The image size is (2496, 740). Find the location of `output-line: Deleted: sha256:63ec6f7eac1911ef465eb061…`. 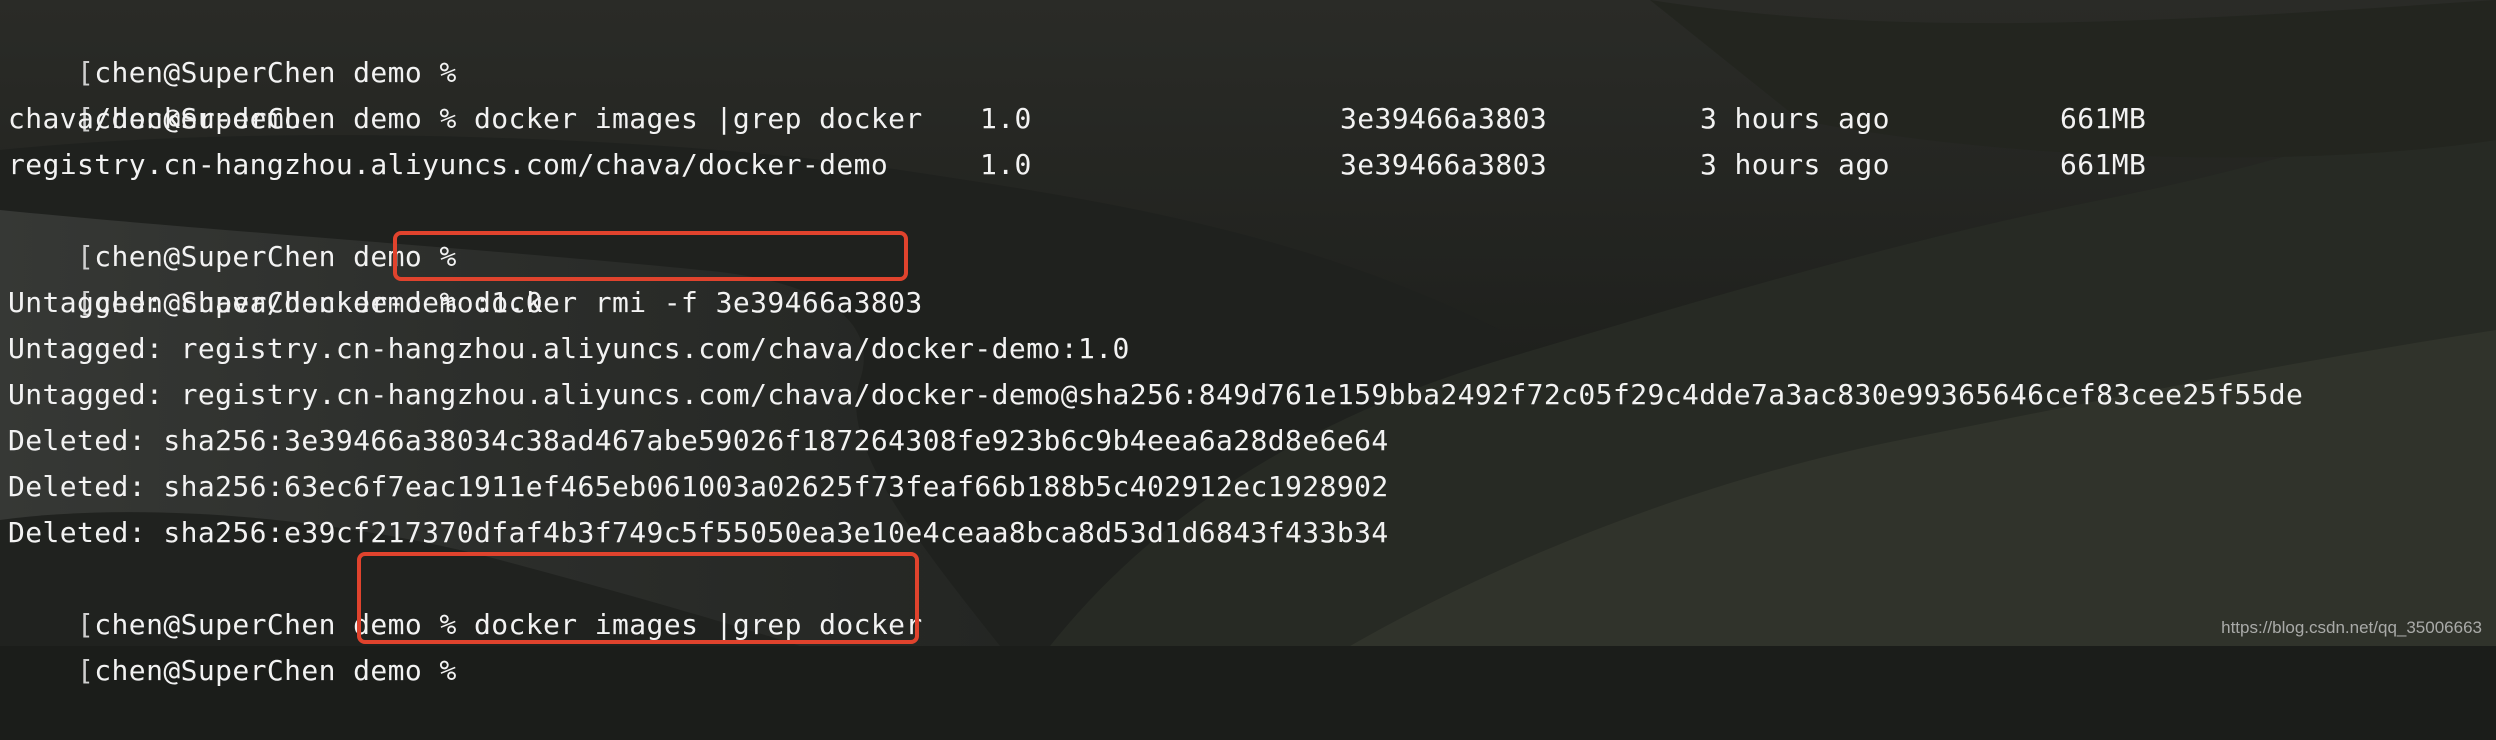

output-line: Deleted: sha256:63ec6f7eac1911ef465eb061… is located at coordinates (698, 486).